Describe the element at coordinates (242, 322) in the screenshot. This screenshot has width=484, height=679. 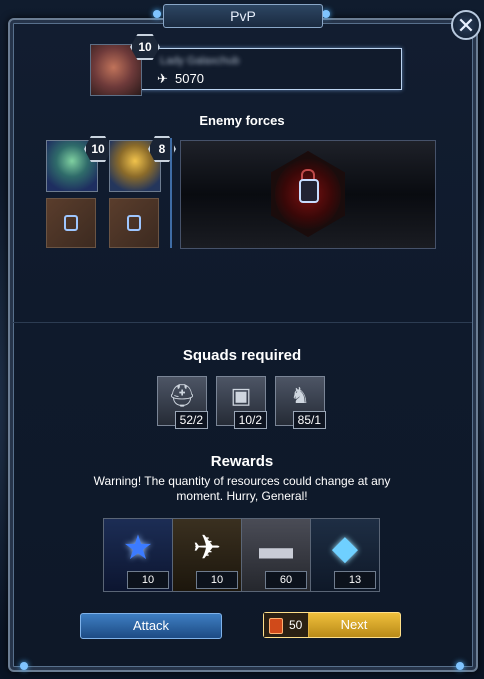
I see `section-divider` at that location.